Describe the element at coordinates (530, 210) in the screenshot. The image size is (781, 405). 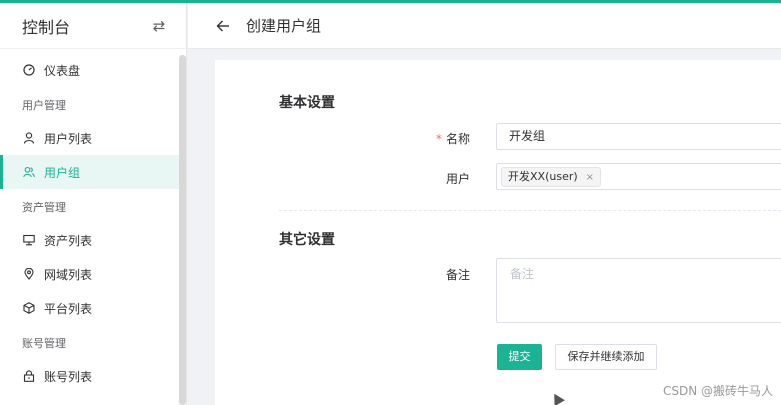
I see `section-divider` at that location.